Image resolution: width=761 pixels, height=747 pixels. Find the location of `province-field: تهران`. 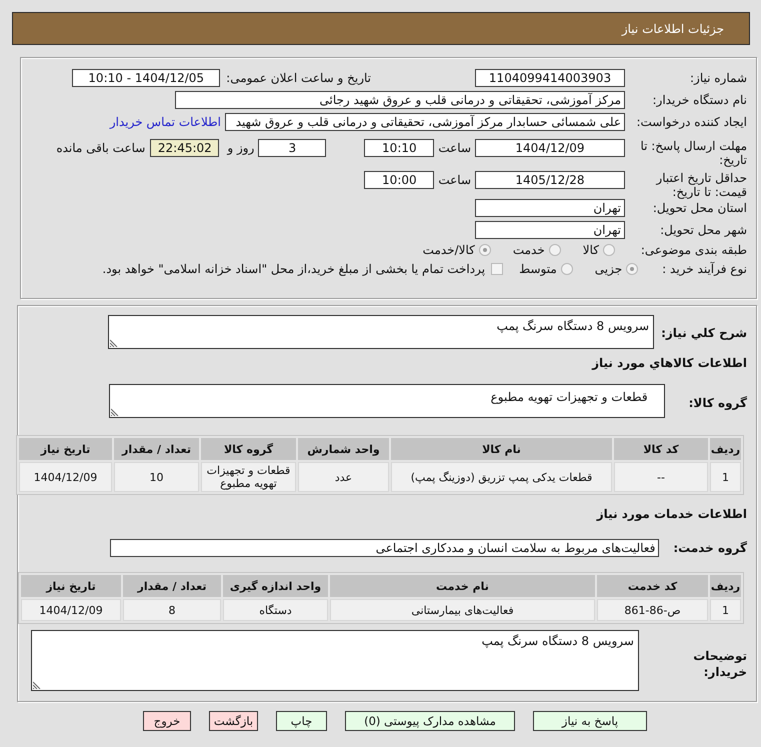

province-field: تهران is located at coordinates (550, 208).